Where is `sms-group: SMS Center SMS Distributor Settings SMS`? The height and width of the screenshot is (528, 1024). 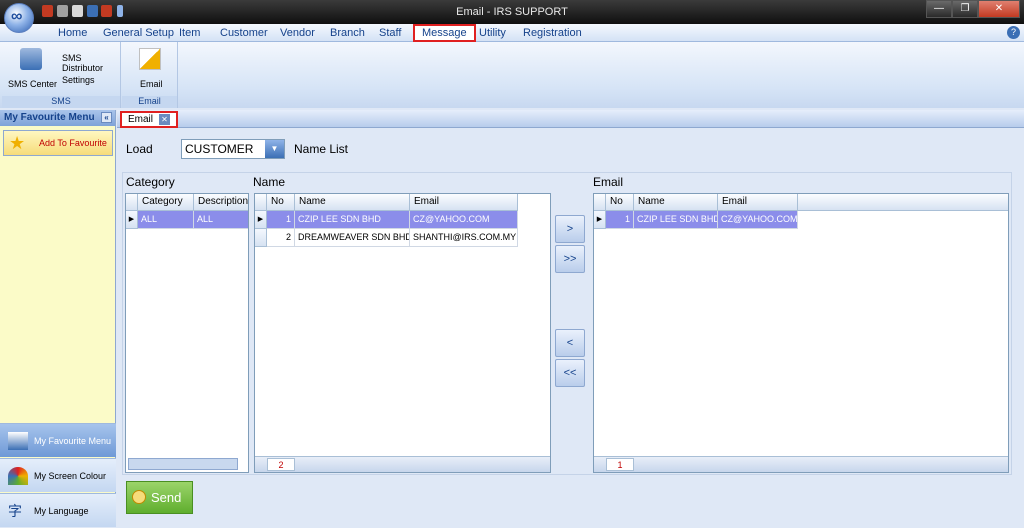 sms-group: SMS Center SMS Distributor Settings SMS is located at coordinates (61, 75).